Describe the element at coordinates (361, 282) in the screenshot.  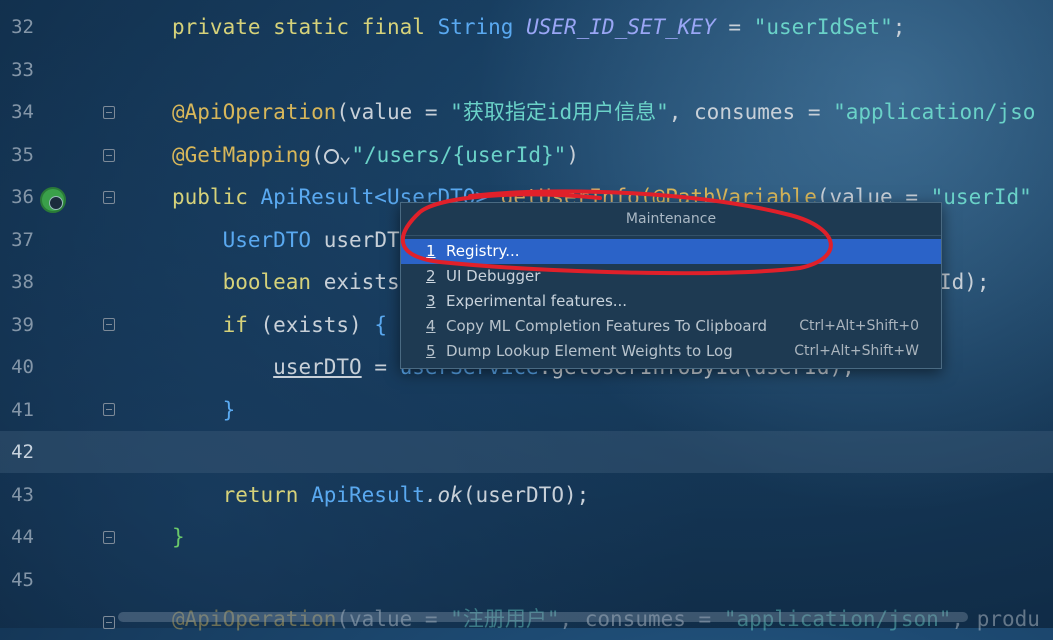
I see `variable-name: exists` at that location.